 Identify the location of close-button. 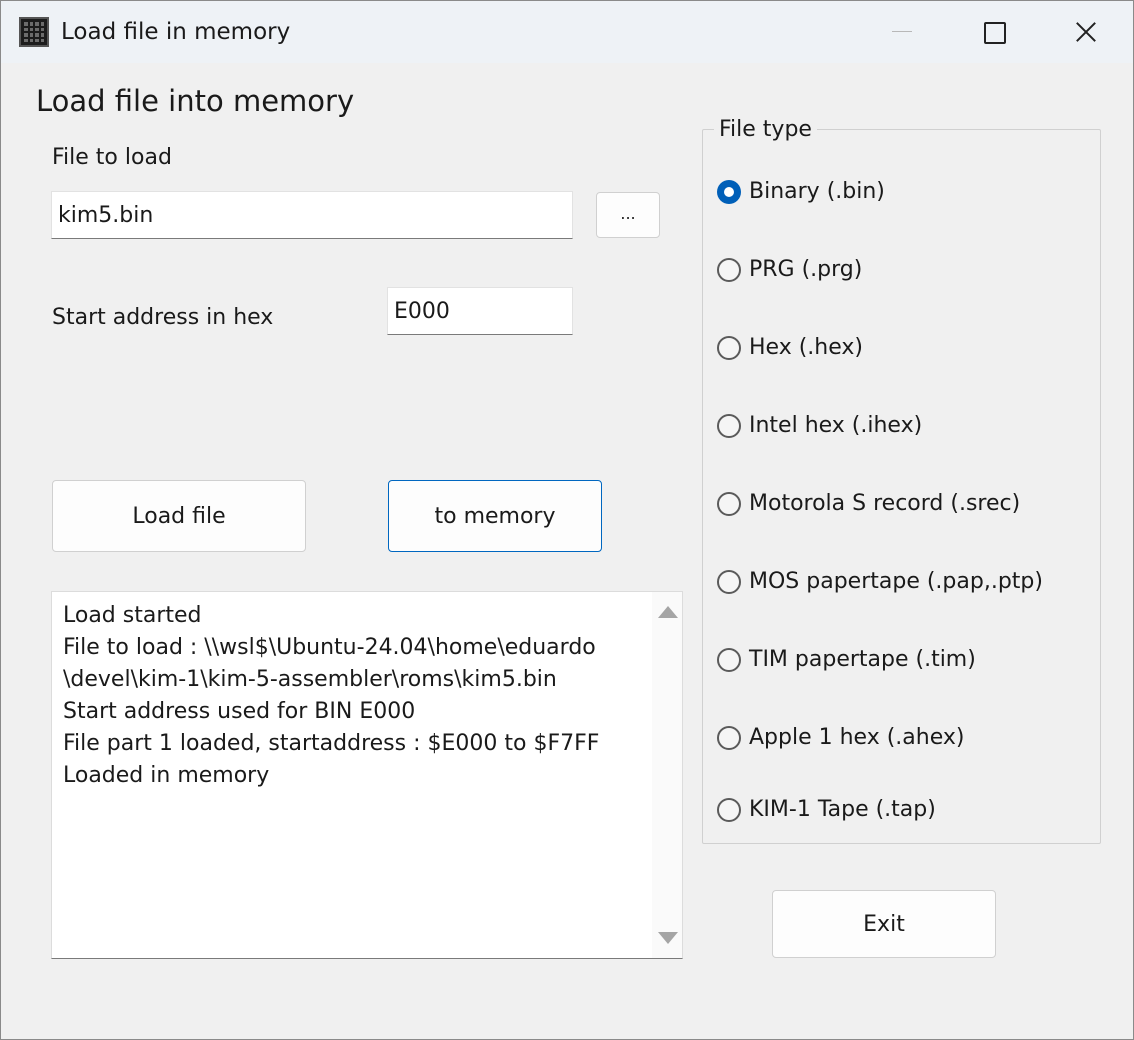
(1086, 32).